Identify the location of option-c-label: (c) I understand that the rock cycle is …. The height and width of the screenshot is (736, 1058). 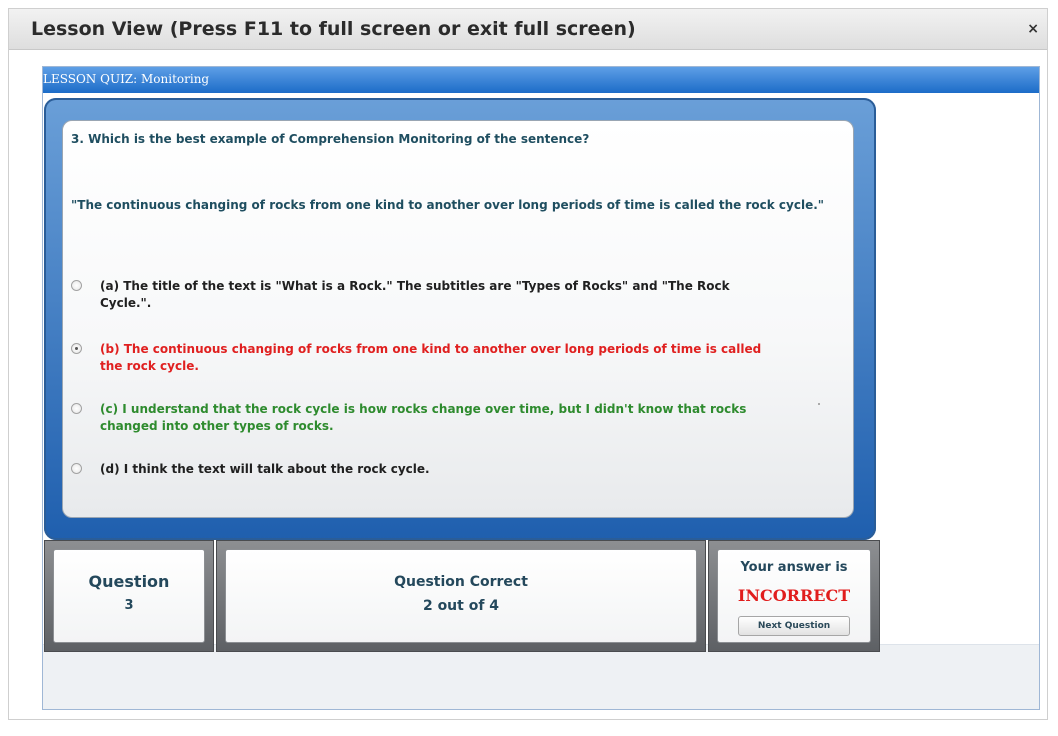
(440, 418).